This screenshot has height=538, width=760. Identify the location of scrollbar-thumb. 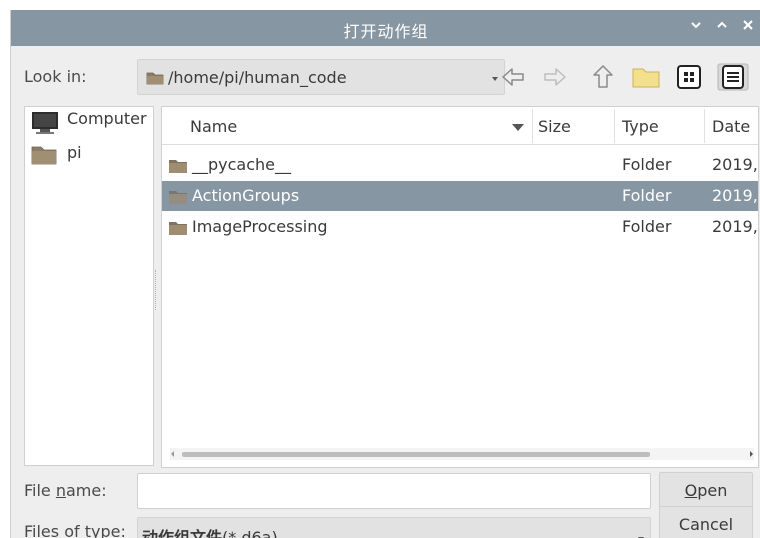
(416, 454).